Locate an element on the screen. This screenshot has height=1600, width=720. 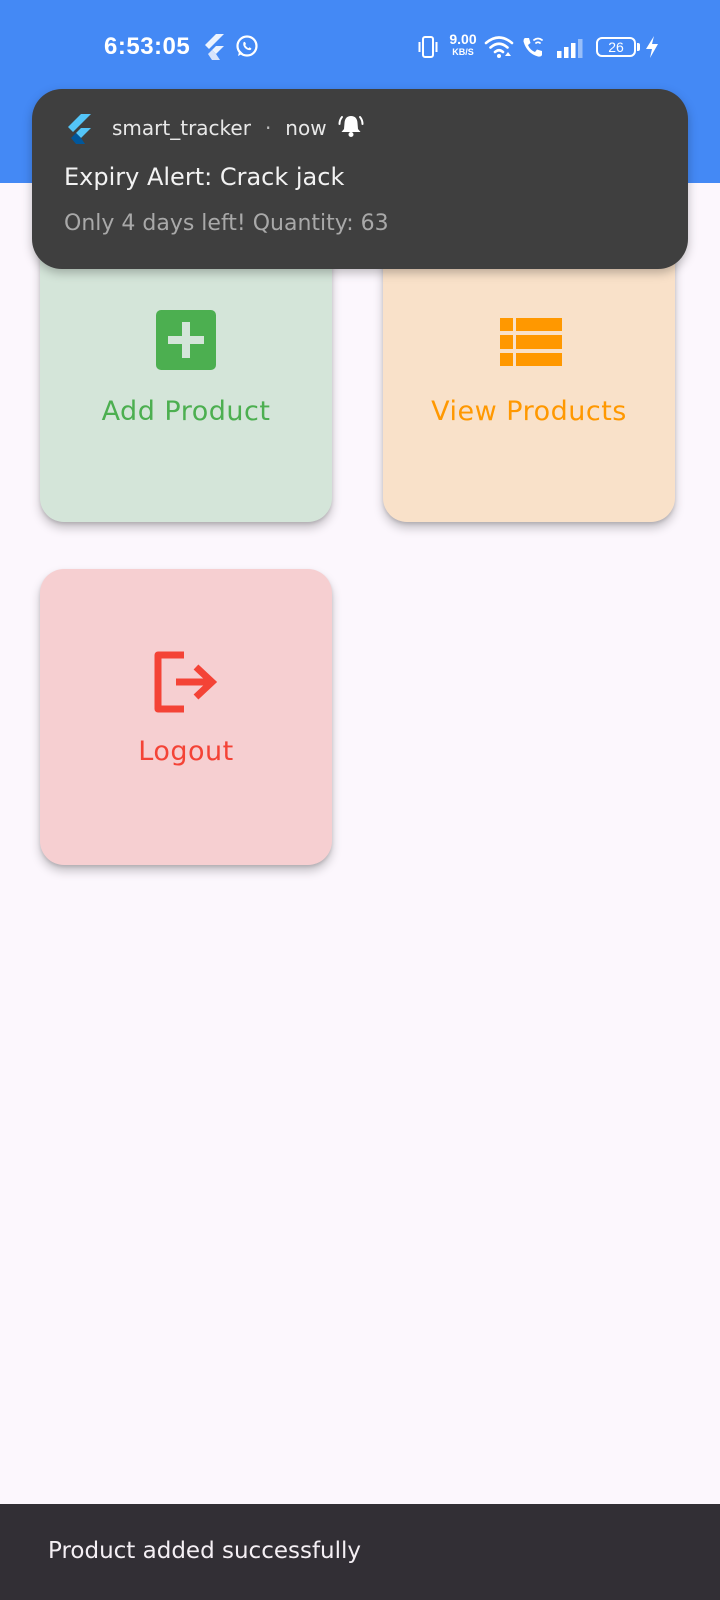
notification-header: smart_tracker · now is located at coordinates (219, 128).